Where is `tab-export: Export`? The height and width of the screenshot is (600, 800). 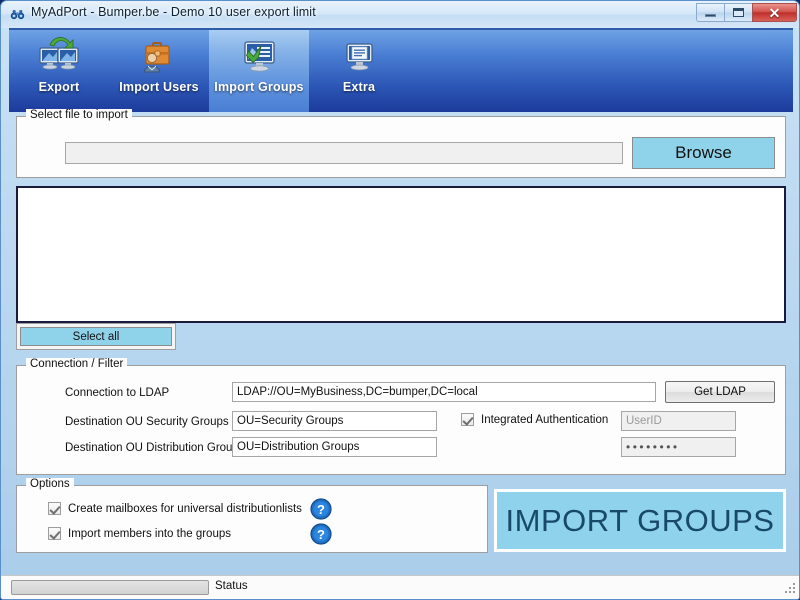 tab-export: Export is located at coordinates (59, 71).